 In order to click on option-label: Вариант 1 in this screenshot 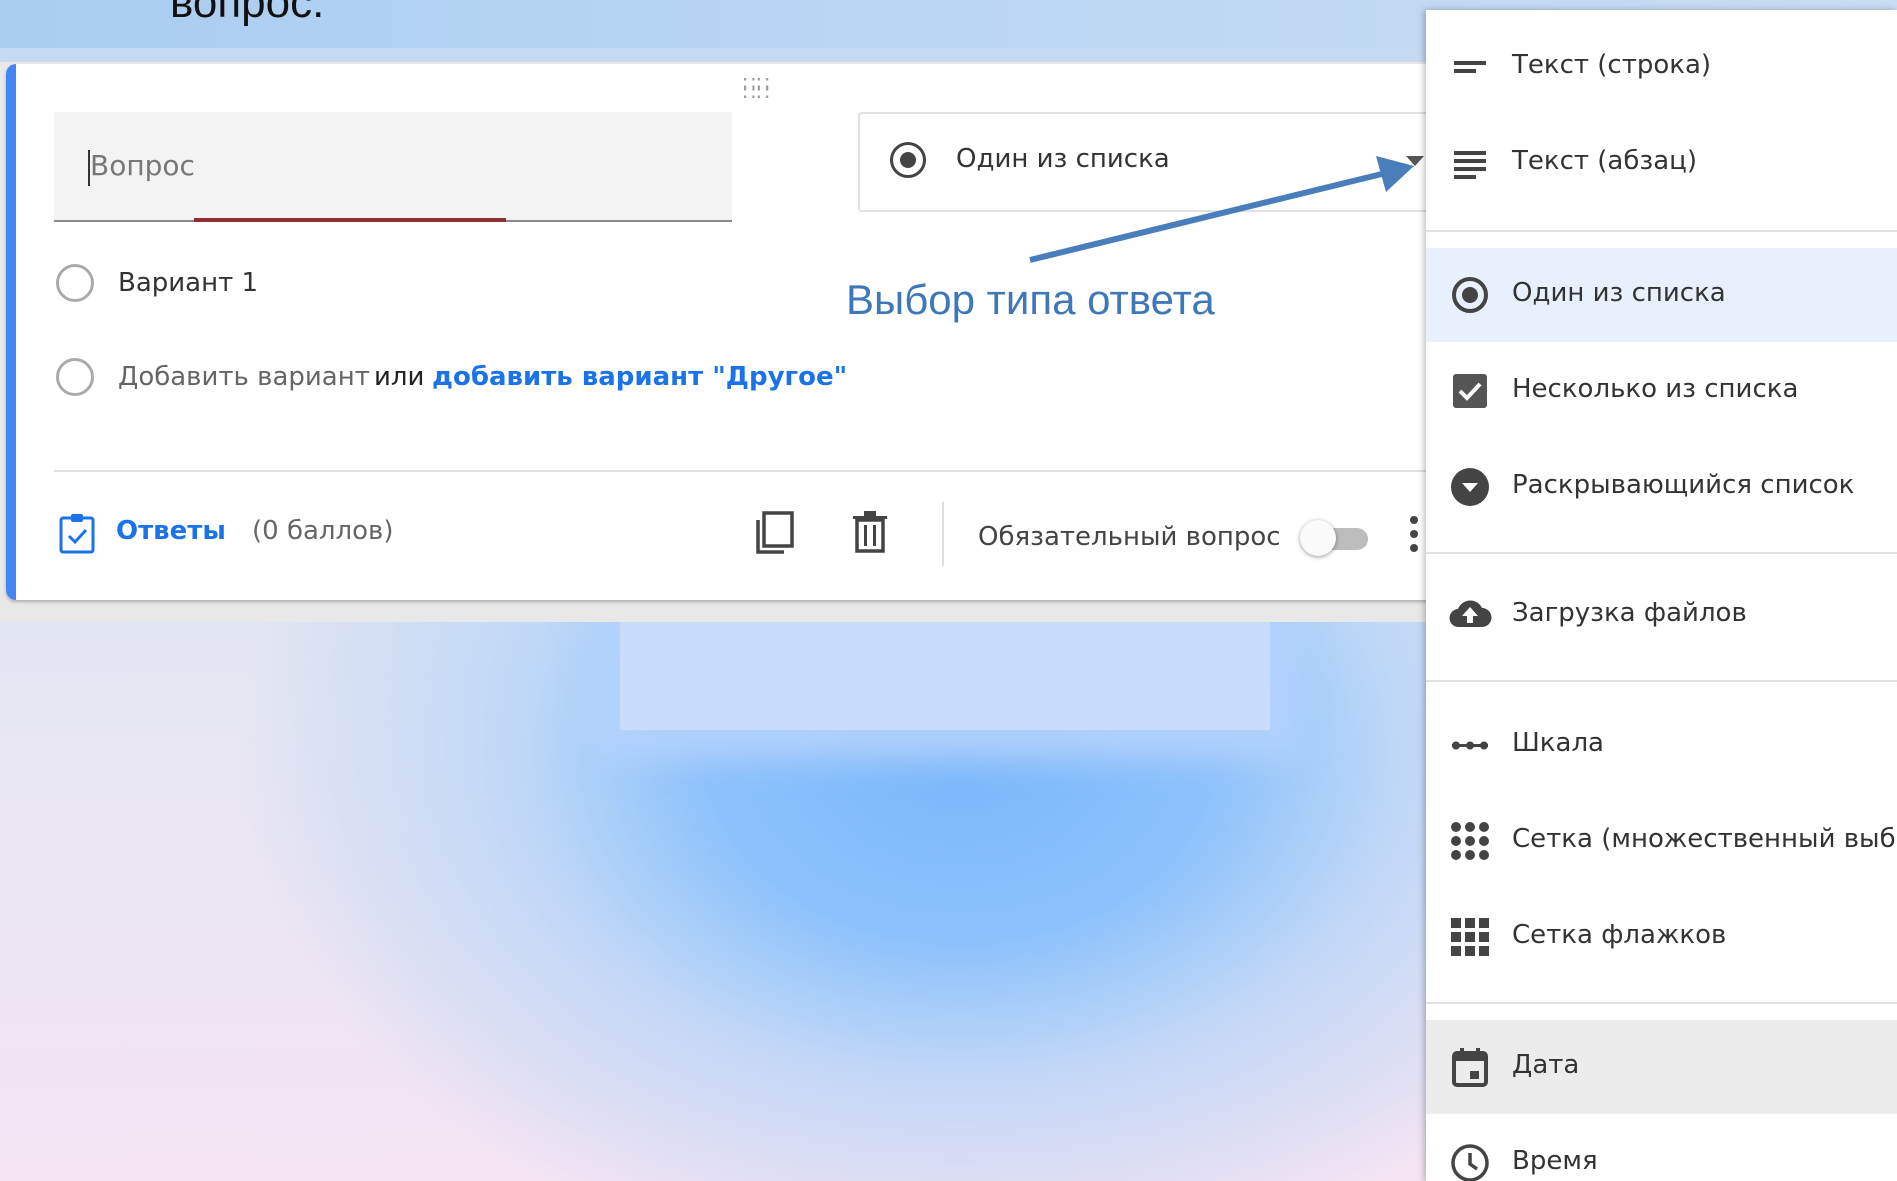, I will do `click(188, 283)`.